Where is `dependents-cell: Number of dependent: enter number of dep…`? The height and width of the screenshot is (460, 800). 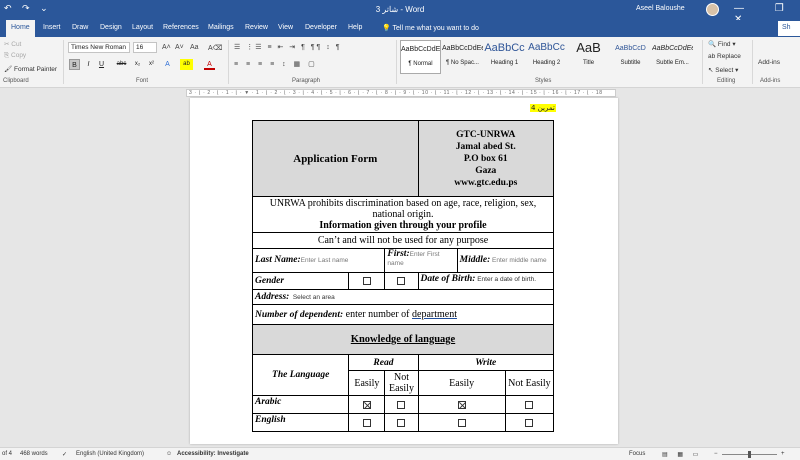 dependents-cell: Number of dependent: enter number of dep… is located at coordinates (403, 314).